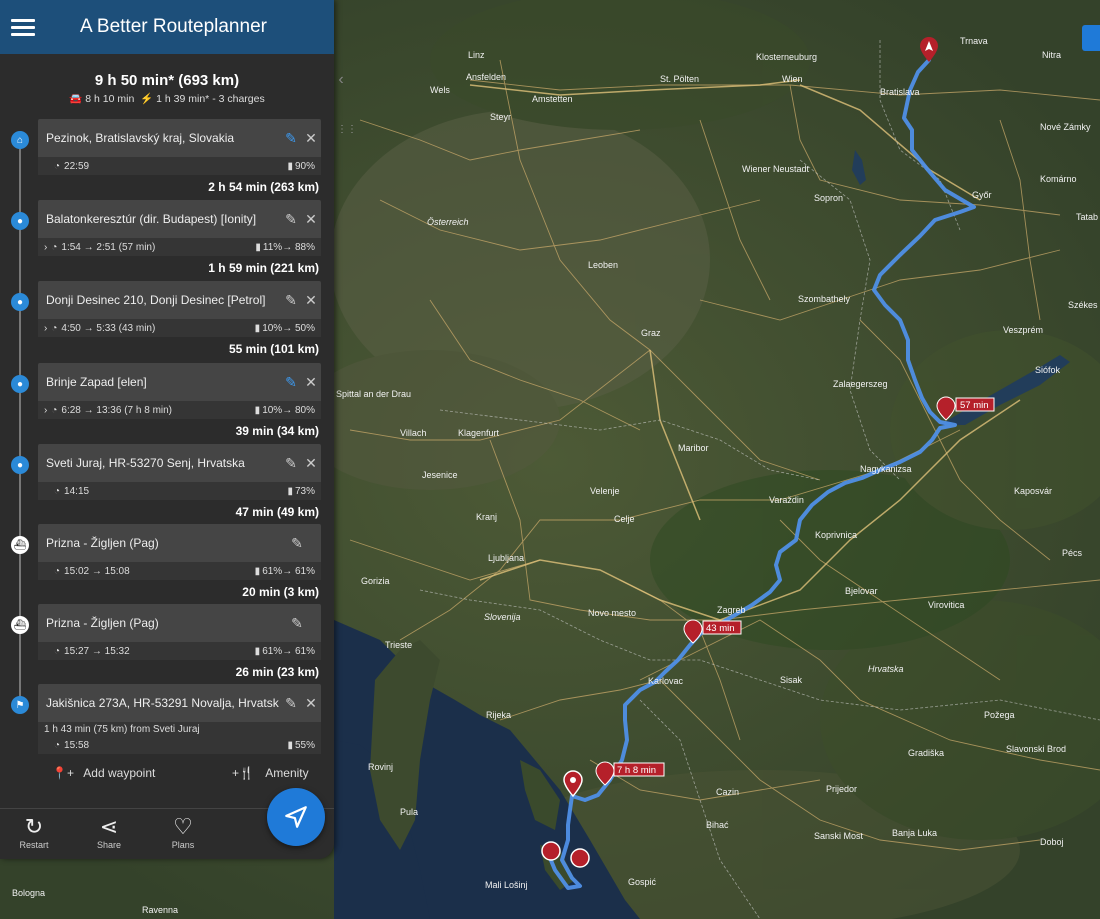 Image resolution: width=1100 pixels, height=919 pixels. I want to click on ferry-icon: ⛴, so click(20, 545).